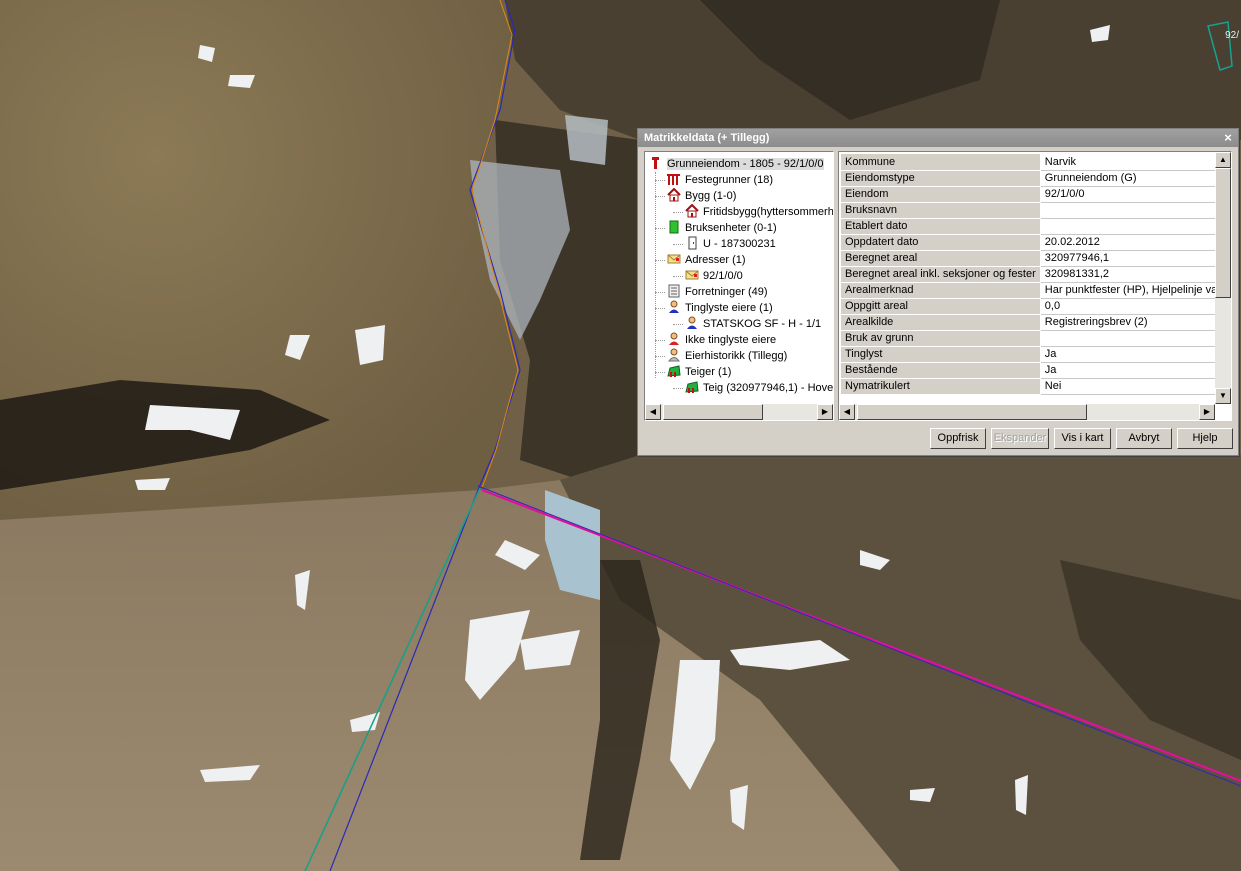 Image resolution: width=1241 pixels, height=871 pixels. What do you see at coordinates (1232, 35) in the screenshot?
I see `map-parcel-label: 92/` at bounding box center [1232, 35].